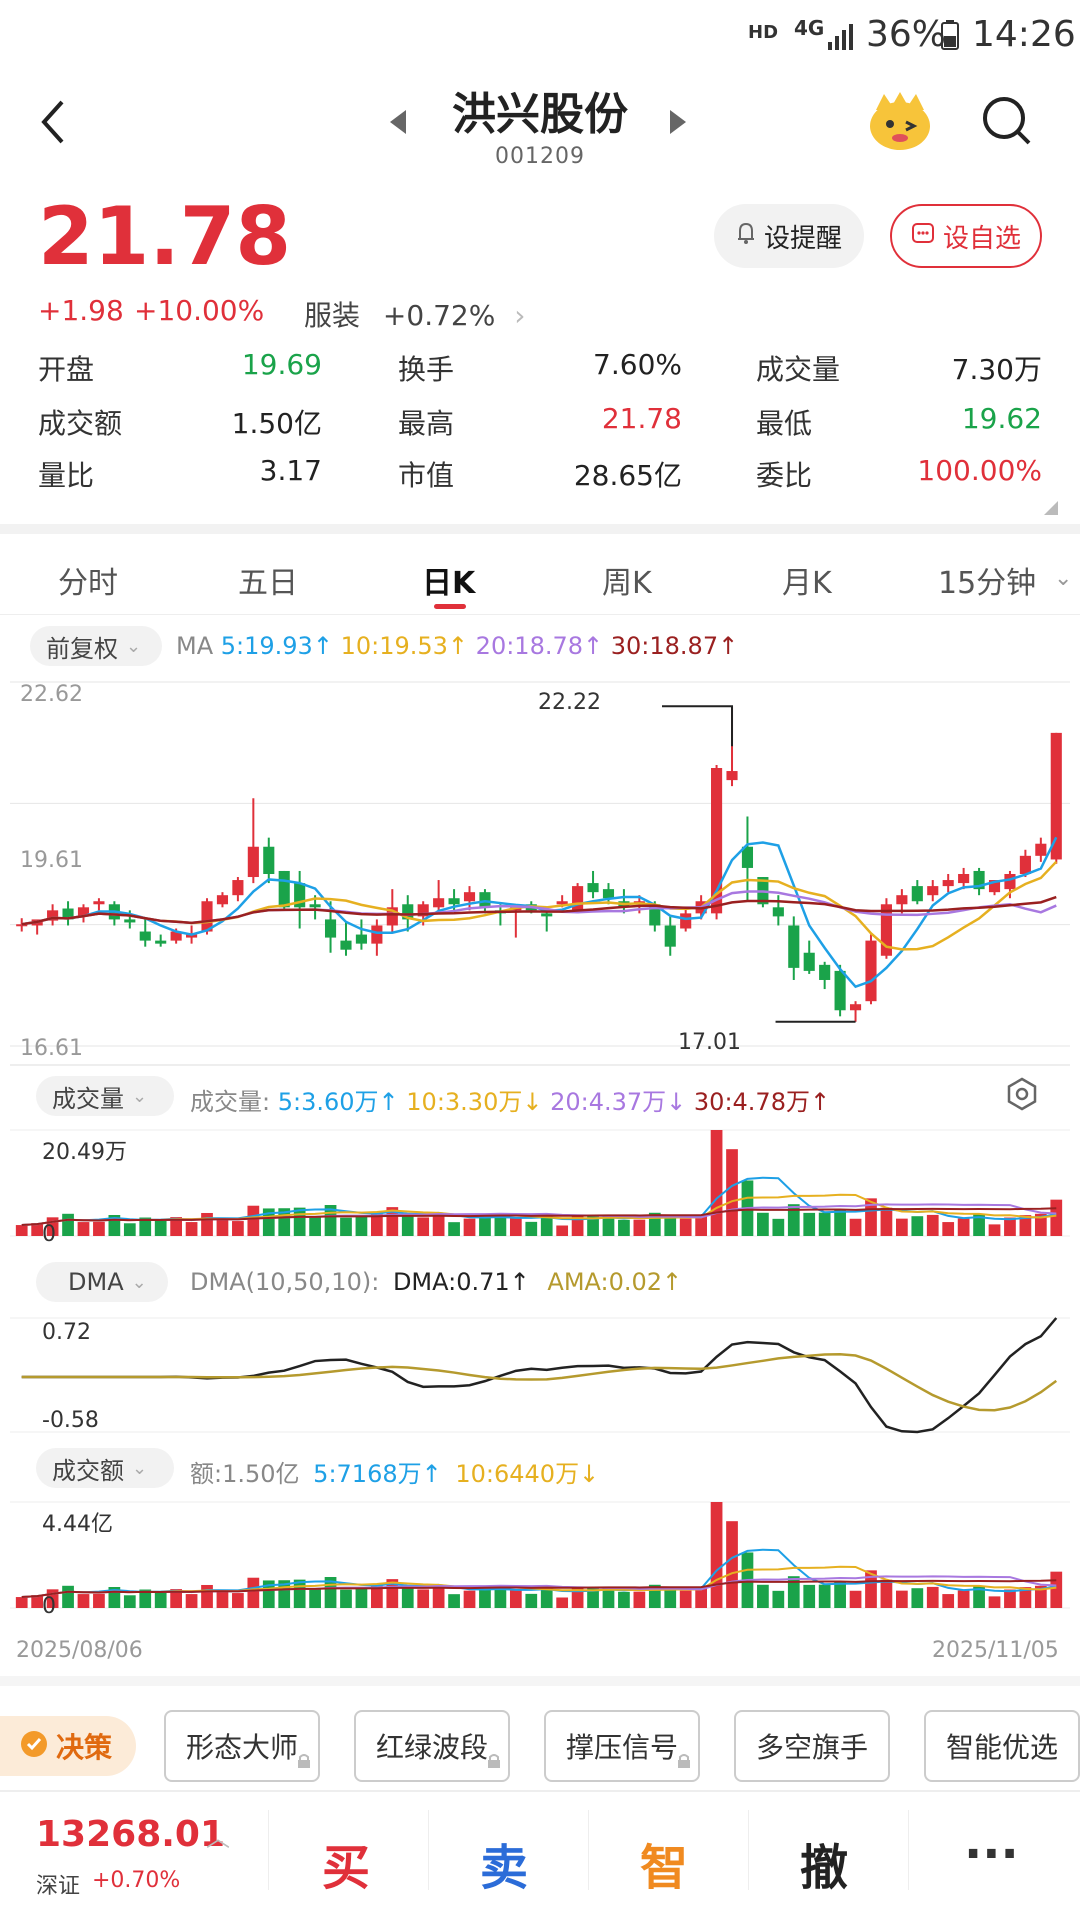  I want to click on chevron-up-icon: ︿, so click(218, 1835).